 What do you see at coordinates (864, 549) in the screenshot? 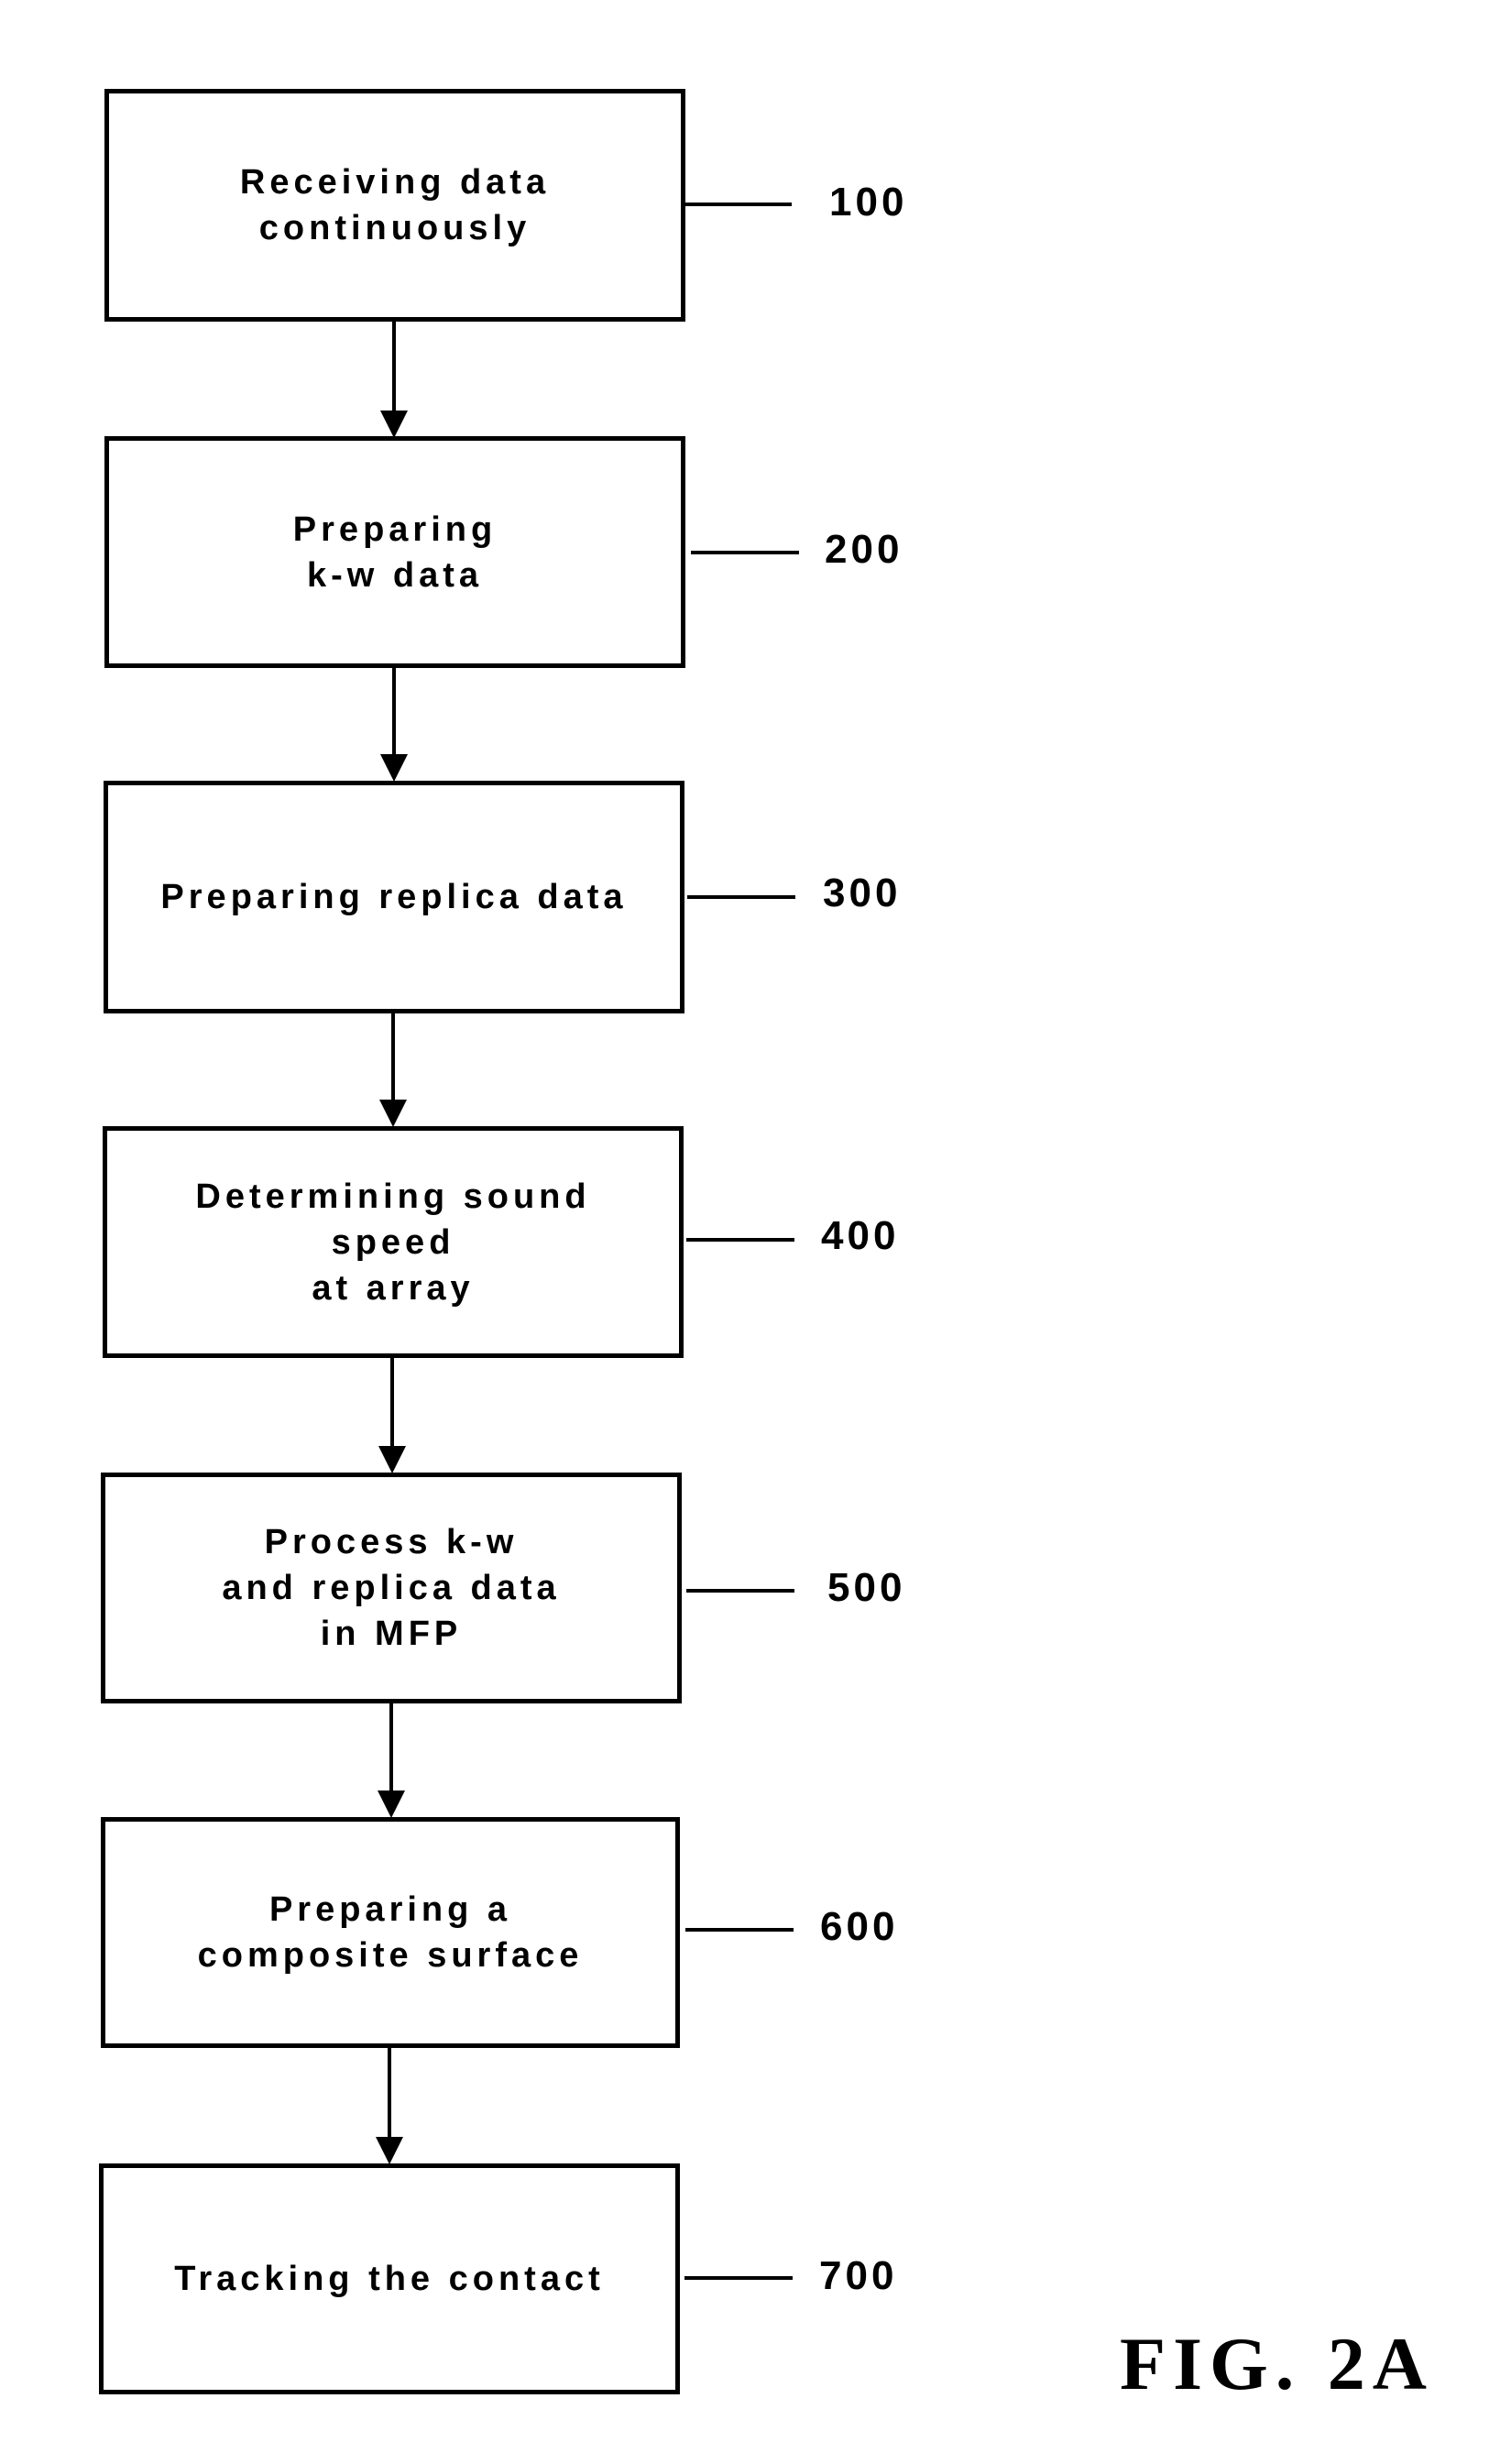
I see `reference-numeral: 200` at bounding box center [864, 549].